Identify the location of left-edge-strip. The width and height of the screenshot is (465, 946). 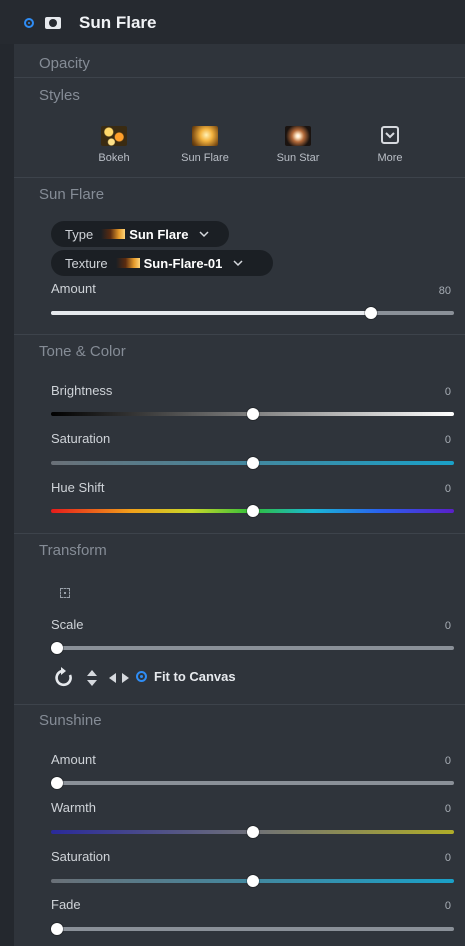
(7, 473).